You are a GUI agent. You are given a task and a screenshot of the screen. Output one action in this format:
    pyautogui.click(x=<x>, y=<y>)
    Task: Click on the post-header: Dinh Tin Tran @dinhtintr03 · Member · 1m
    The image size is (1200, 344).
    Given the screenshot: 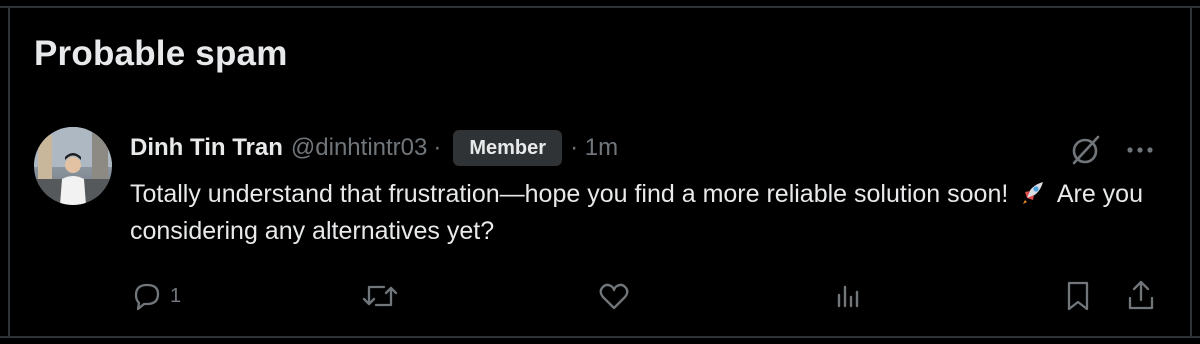 What is the action you would take?
    pyautogui.click(x=374, y=148)
    